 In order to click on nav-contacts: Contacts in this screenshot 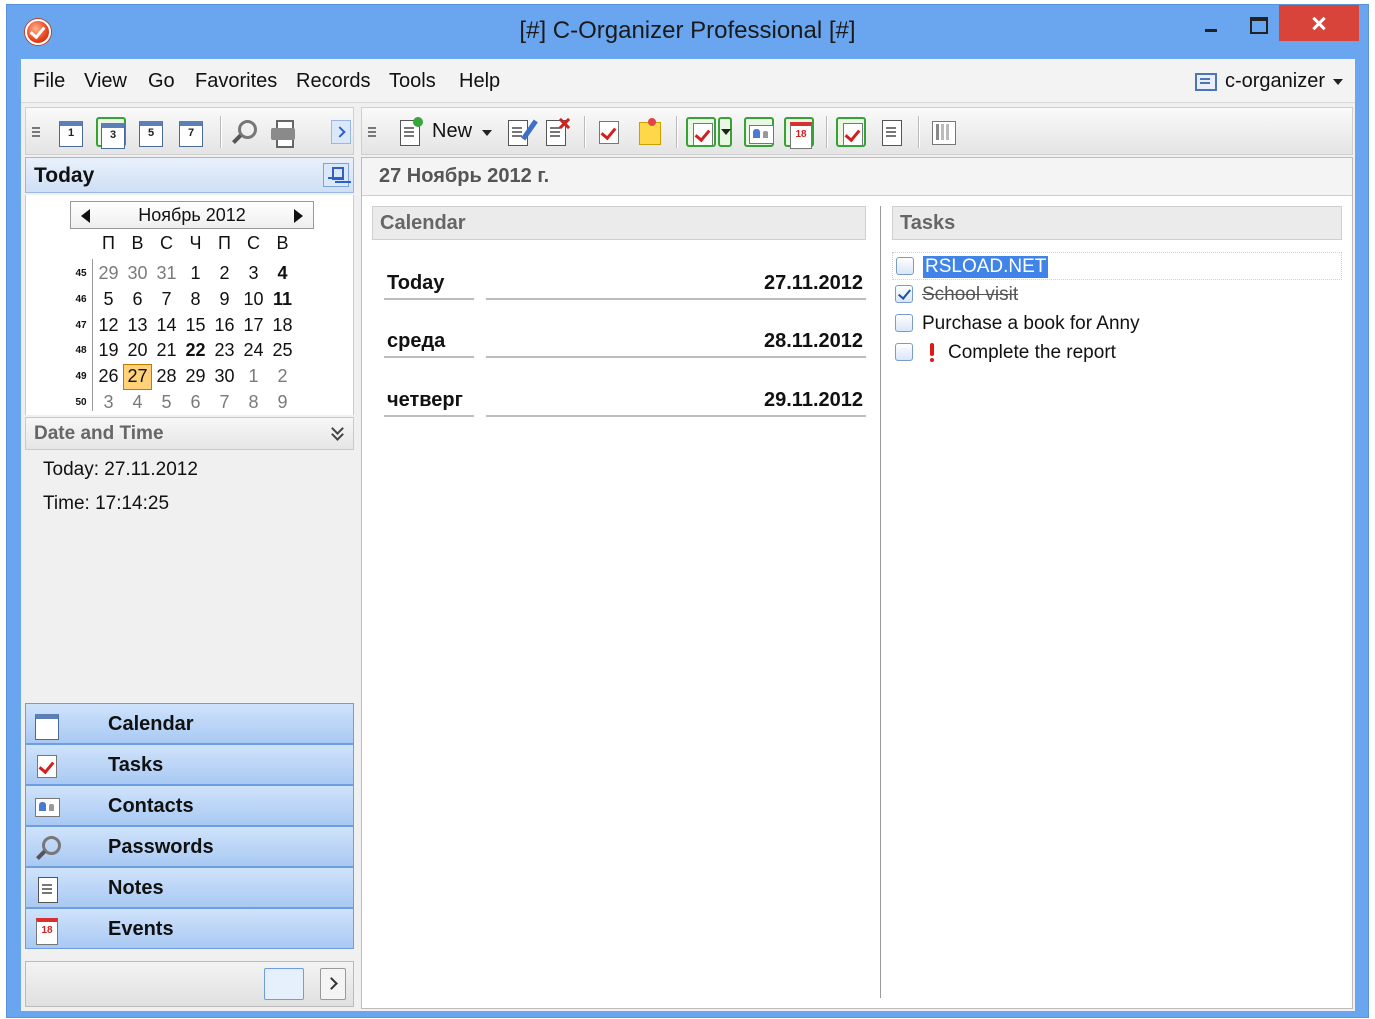, I will do `click(189, 805)`.